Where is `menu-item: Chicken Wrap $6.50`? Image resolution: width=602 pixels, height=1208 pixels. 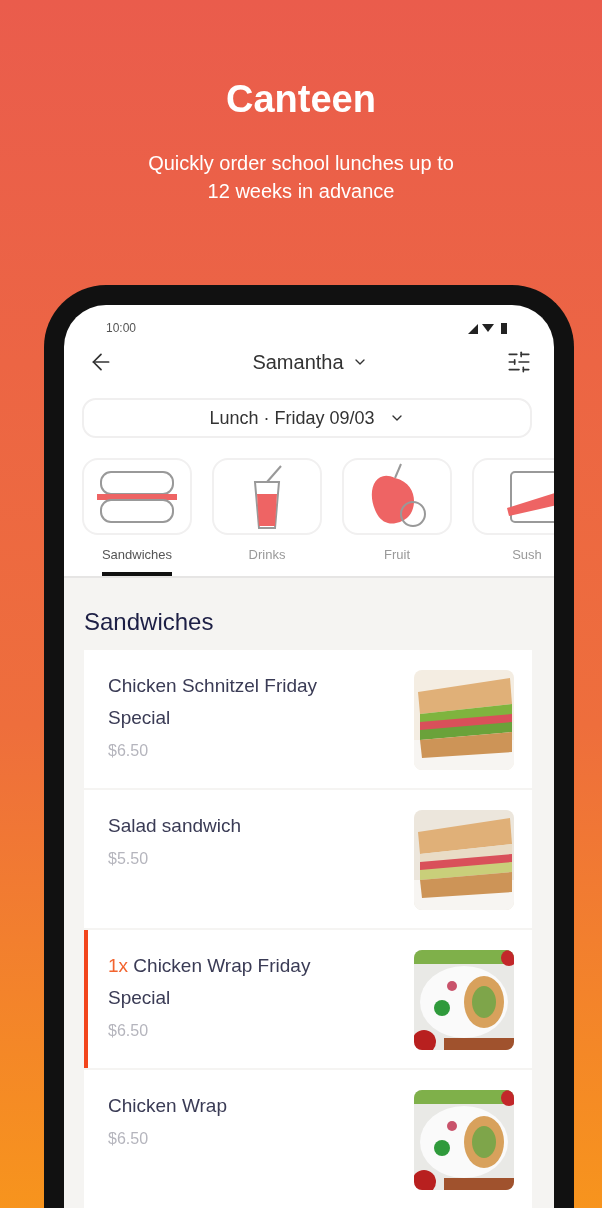 menu-item: Chicken Wrap $6.50 is located at coordinates (308, 1139).